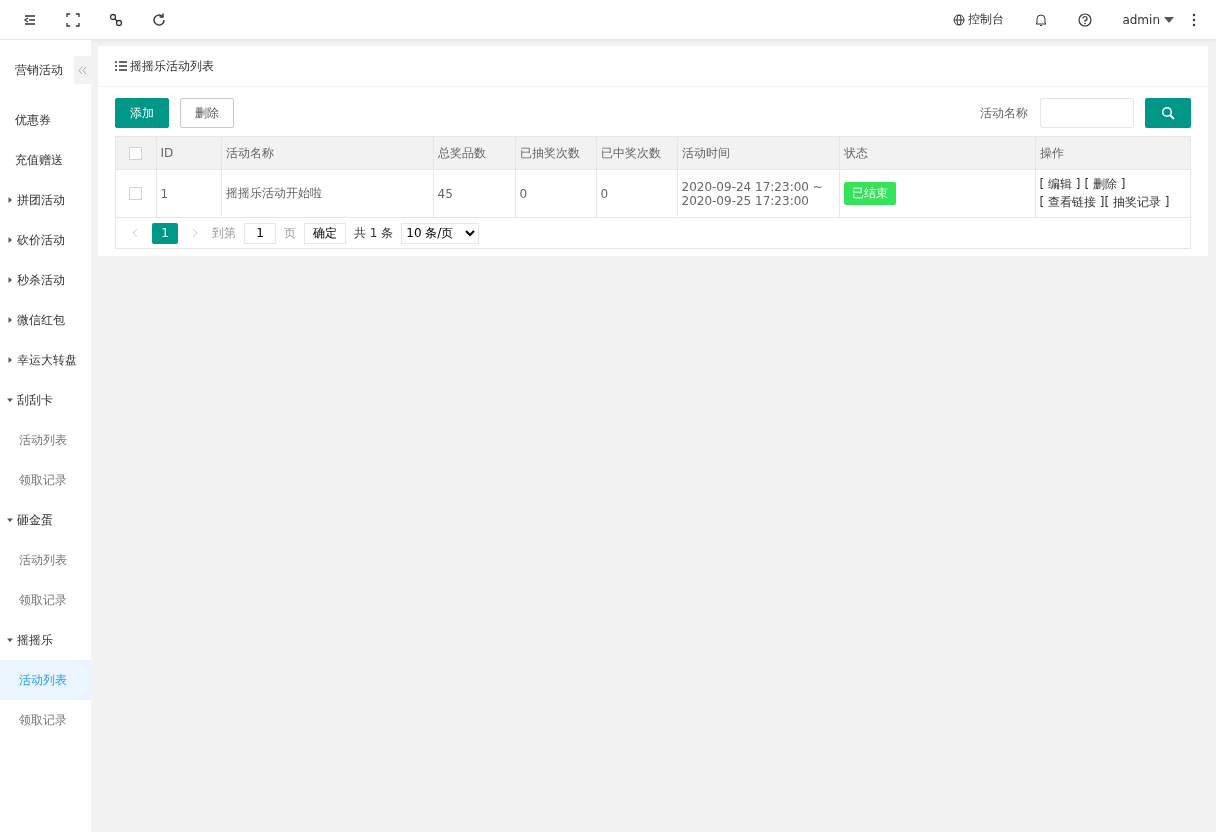 The height and width of the screenshot is (832, 1216). Describe the element at coordinates (752, 193) in the screenshot. I see `time-range: 2020-09-24 17:23:00 ~ 2020-09-25 17:23:00` at that location.